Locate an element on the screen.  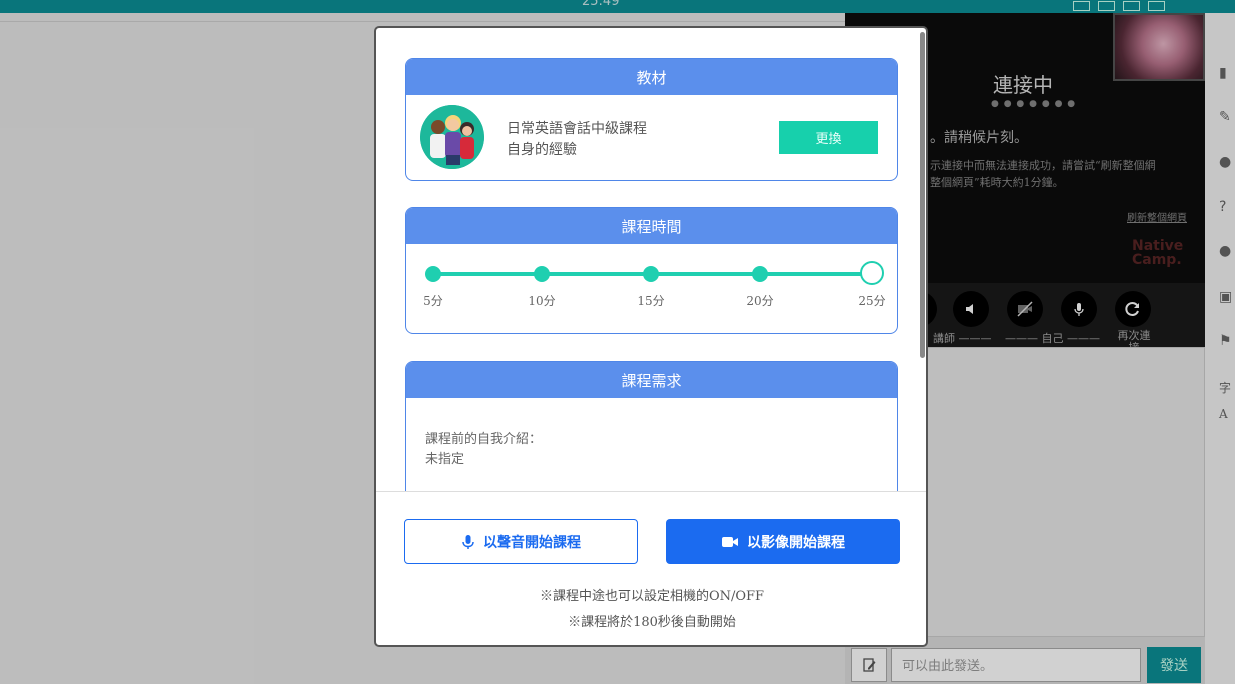
voice-button-label: 以聲音開始課程 is located at coordinates (532, 542).